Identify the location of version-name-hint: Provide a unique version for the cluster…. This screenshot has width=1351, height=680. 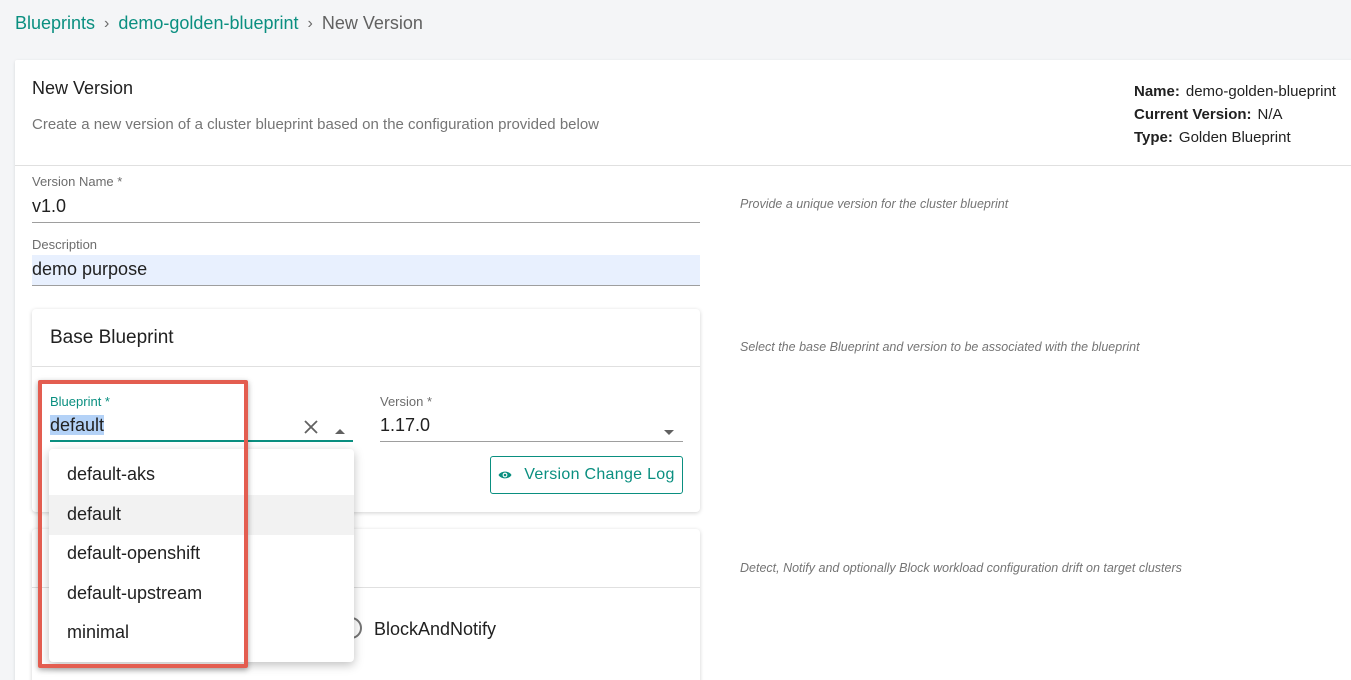
(874, 204).